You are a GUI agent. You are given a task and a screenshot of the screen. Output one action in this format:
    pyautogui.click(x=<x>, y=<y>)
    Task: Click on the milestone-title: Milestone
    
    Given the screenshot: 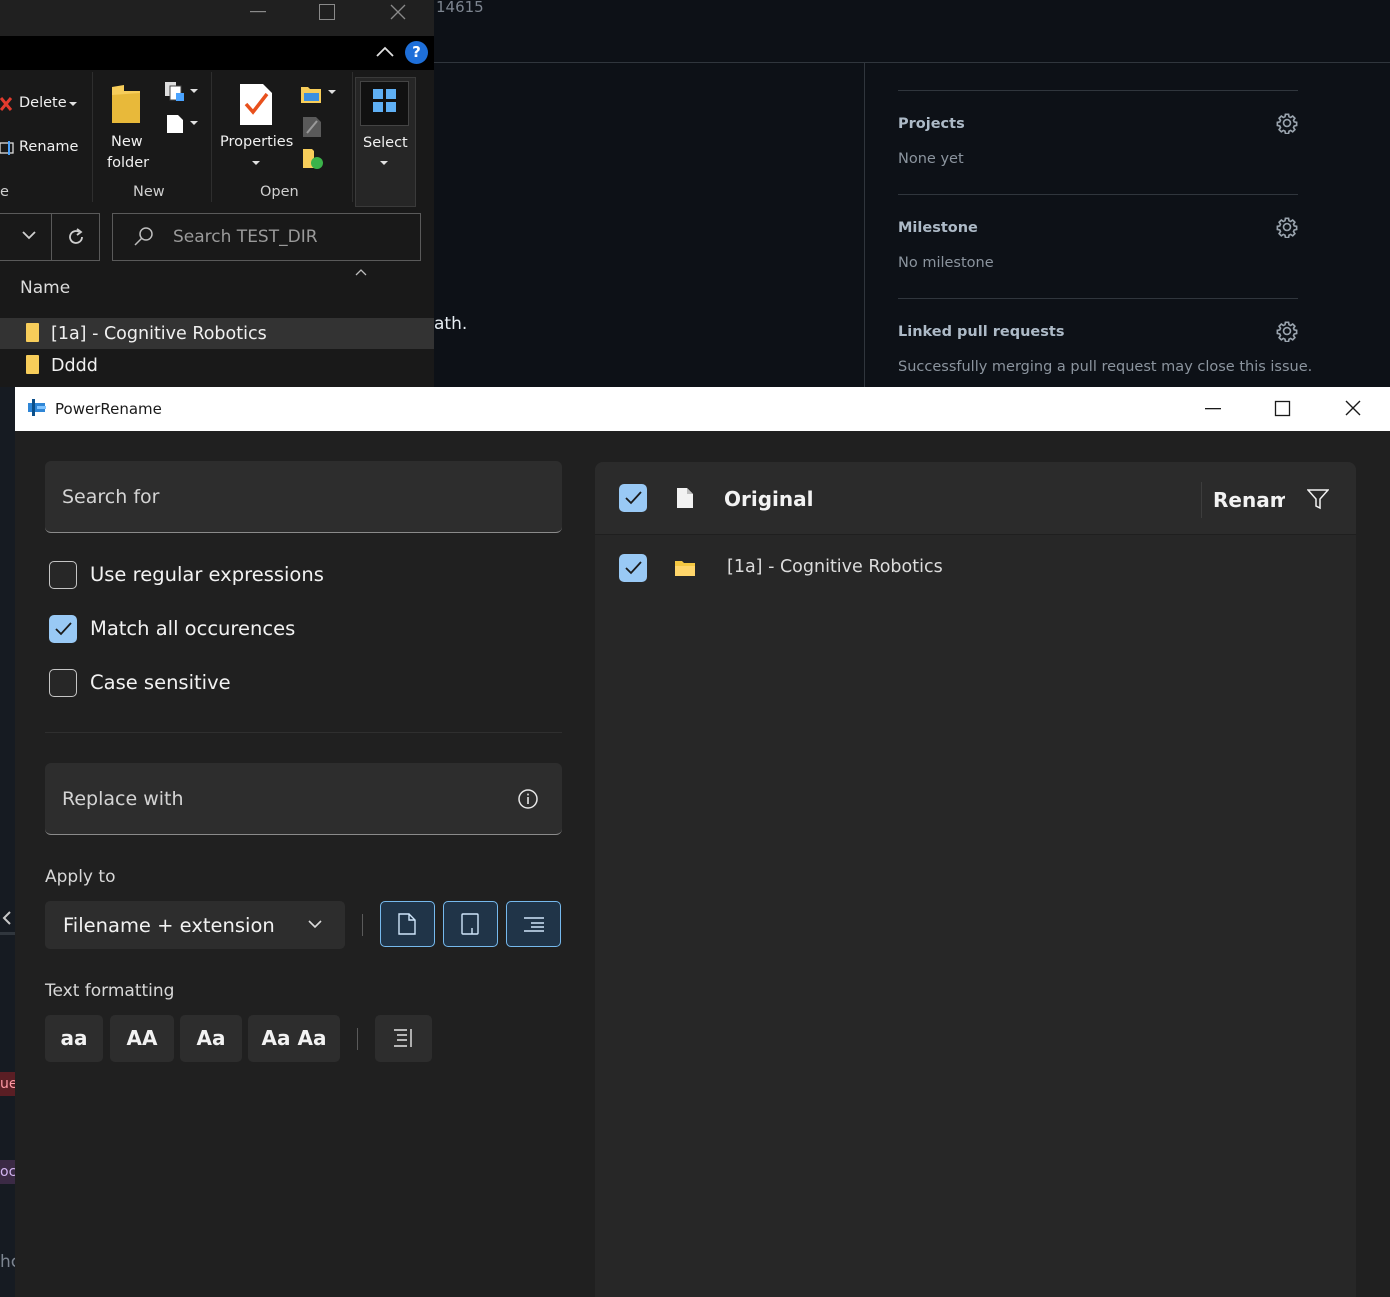 What is the action you would take?
    pyautogui.click(x=938, y=228)
    